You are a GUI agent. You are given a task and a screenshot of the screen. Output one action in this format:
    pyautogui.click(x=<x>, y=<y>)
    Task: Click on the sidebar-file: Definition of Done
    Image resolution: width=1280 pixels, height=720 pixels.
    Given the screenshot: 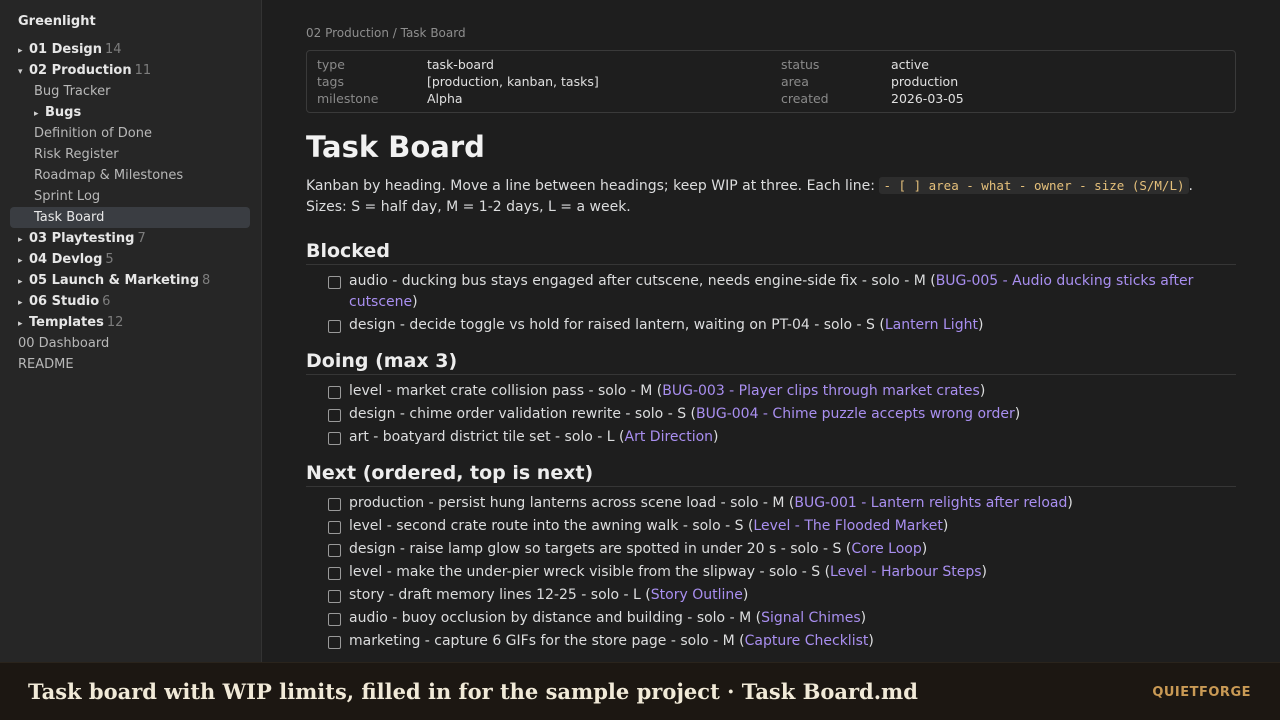 What is the action you would take?
    pyautogui.click(x=125, y=133)
    